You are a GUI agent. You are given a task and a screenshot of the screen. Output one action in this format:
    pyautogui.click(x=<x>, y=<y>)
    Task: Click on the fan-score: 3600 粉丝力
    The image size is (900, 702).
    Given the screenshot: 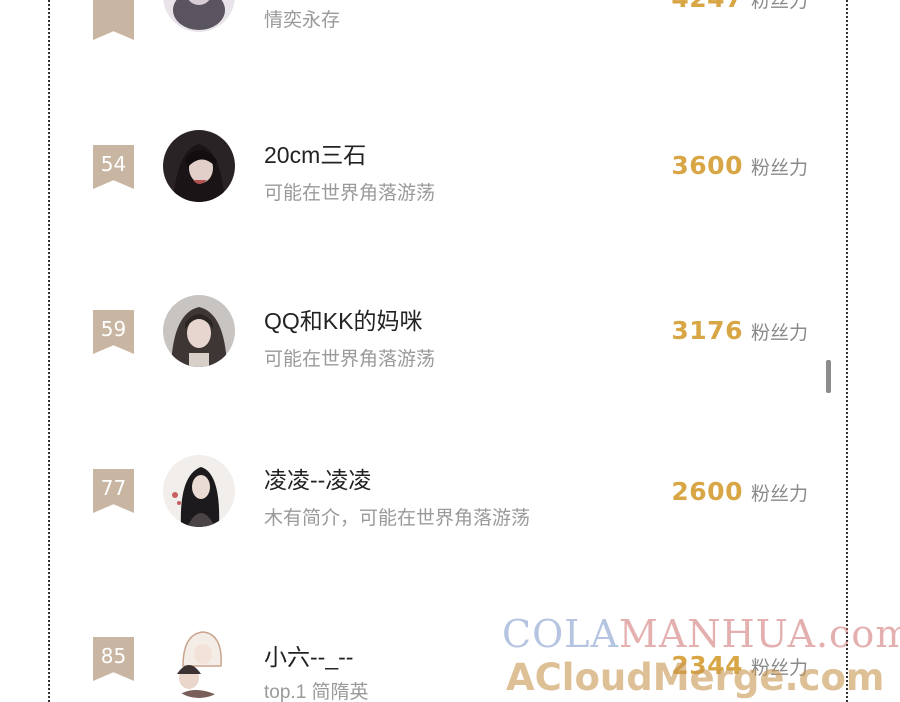 What is the action you would take?
    pyautogui.click(x=739, y=165)
    